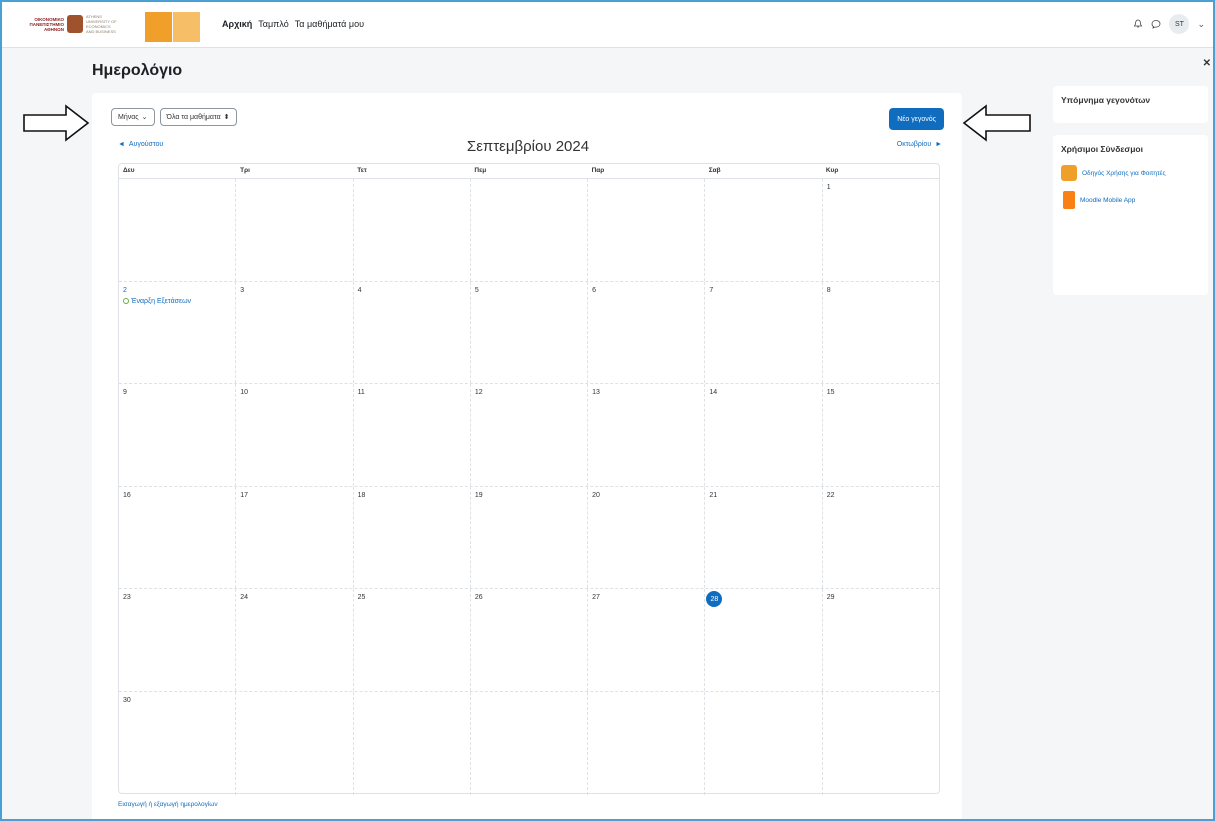 The image size is (1215, 821). I want to click on day-number: 17, so click(244, 495).